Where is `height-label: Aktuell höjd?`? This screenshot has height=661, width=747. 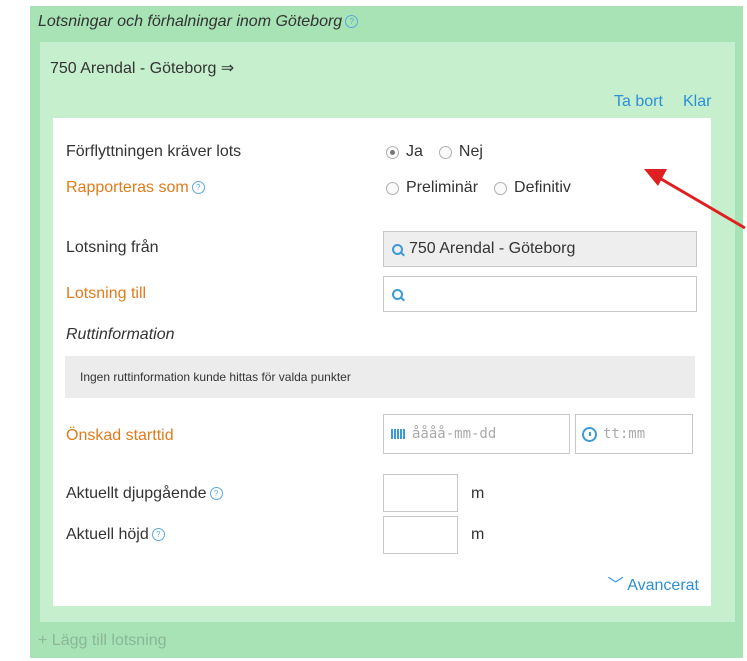
height-label: Aktuell höjd? is located at coordinates (115, 535).